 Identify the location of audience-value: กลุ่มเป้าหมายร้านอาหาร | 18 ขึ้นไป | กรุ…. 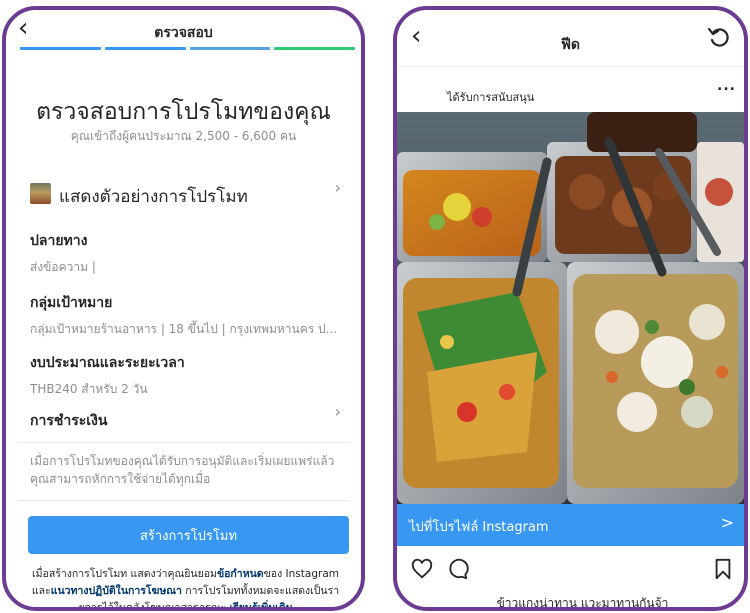
(184, 329).